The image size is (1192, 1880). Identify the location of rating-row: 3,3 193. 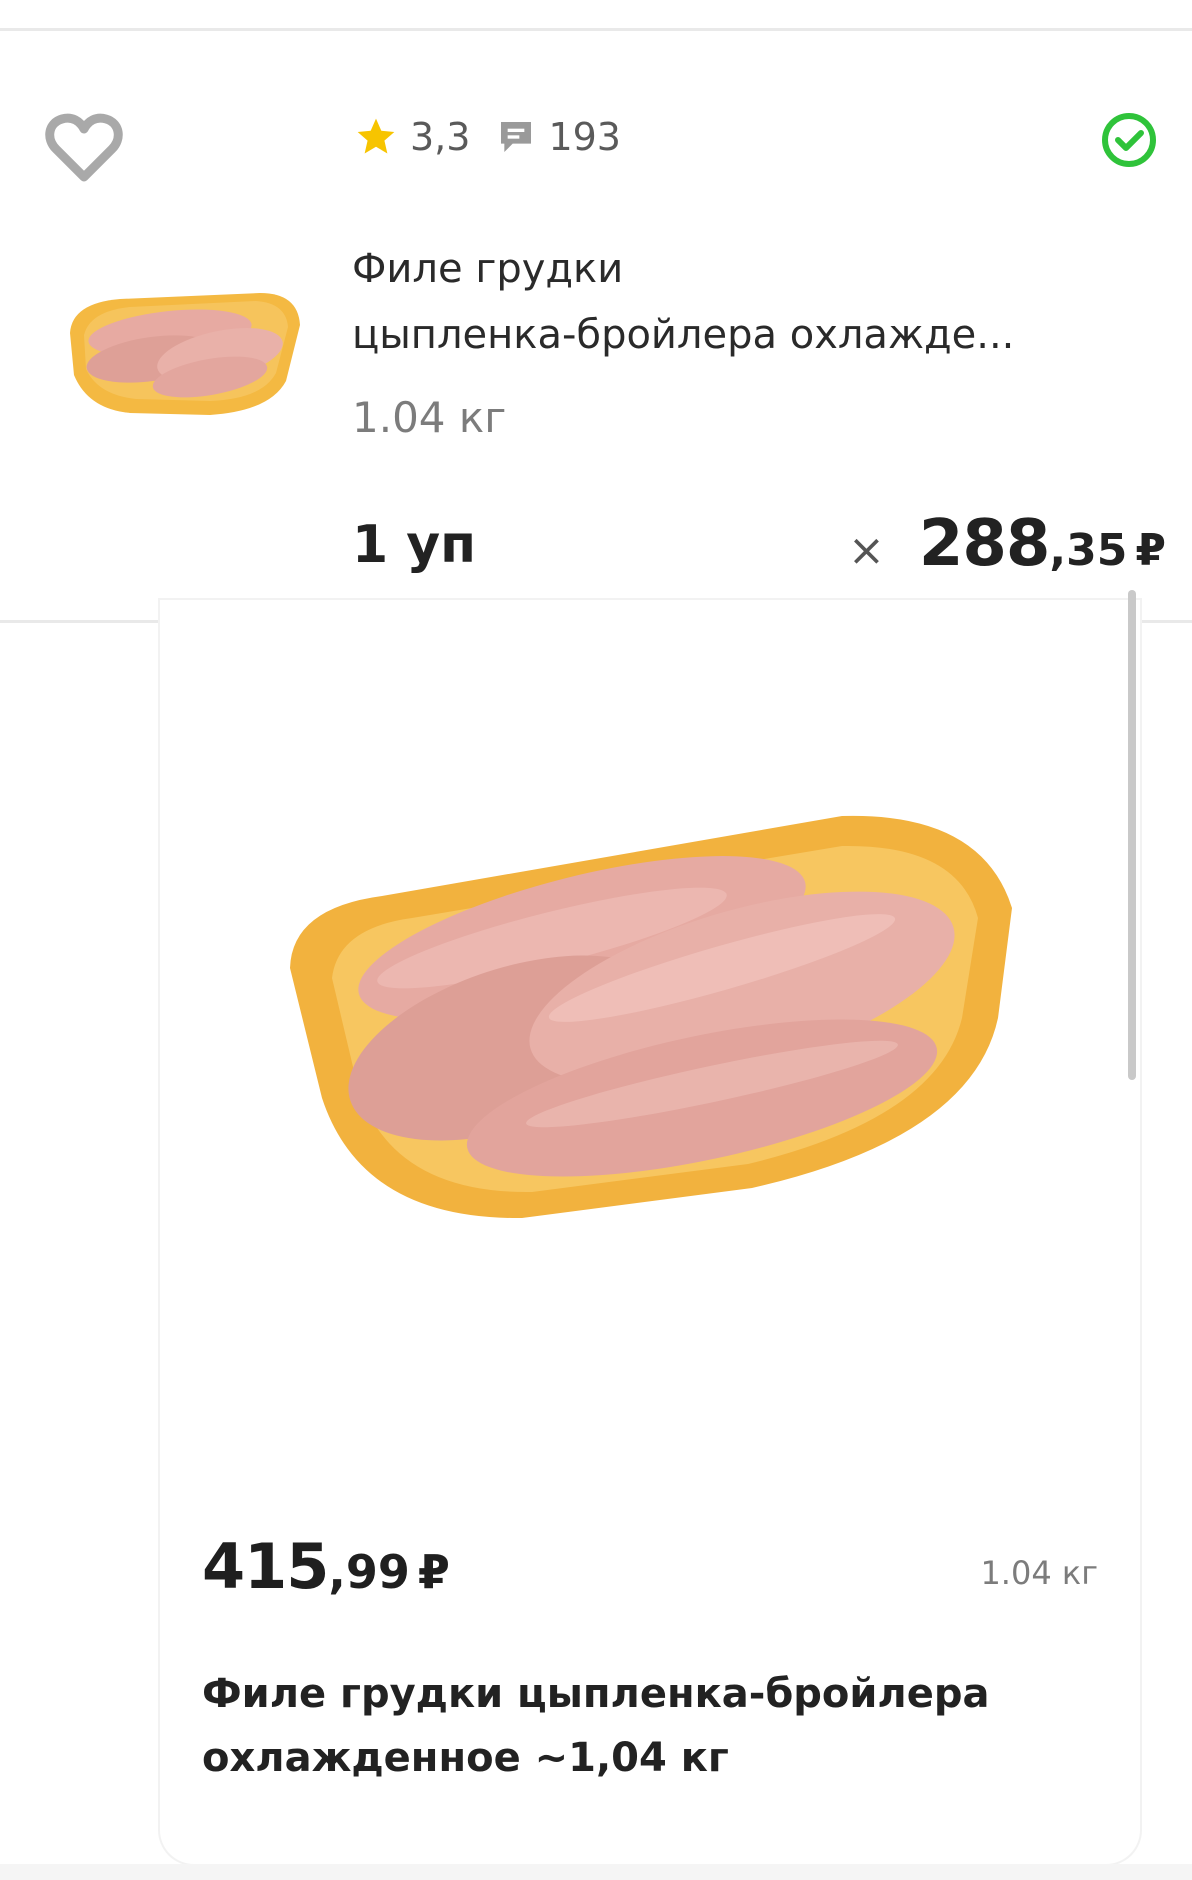
(487, 137).